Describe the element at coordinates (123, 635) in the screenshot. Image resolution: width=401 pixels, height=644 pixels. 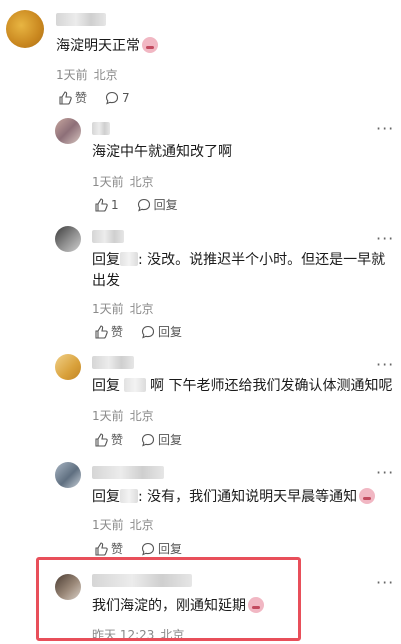
I see `comment-time: 昨天 12:23` at that location.